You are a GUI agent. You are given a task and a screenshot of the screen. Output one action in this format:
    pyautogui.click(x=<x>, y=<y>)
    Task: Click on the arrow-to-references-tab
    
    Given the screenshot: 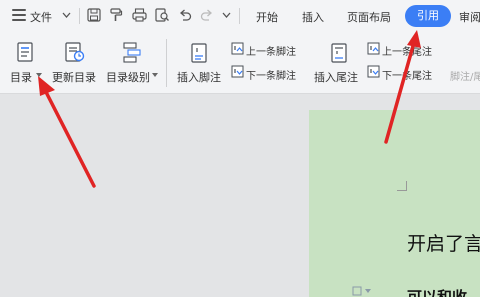 What is the action you would take?
    pyautogui.click(x=402, y=87)
    